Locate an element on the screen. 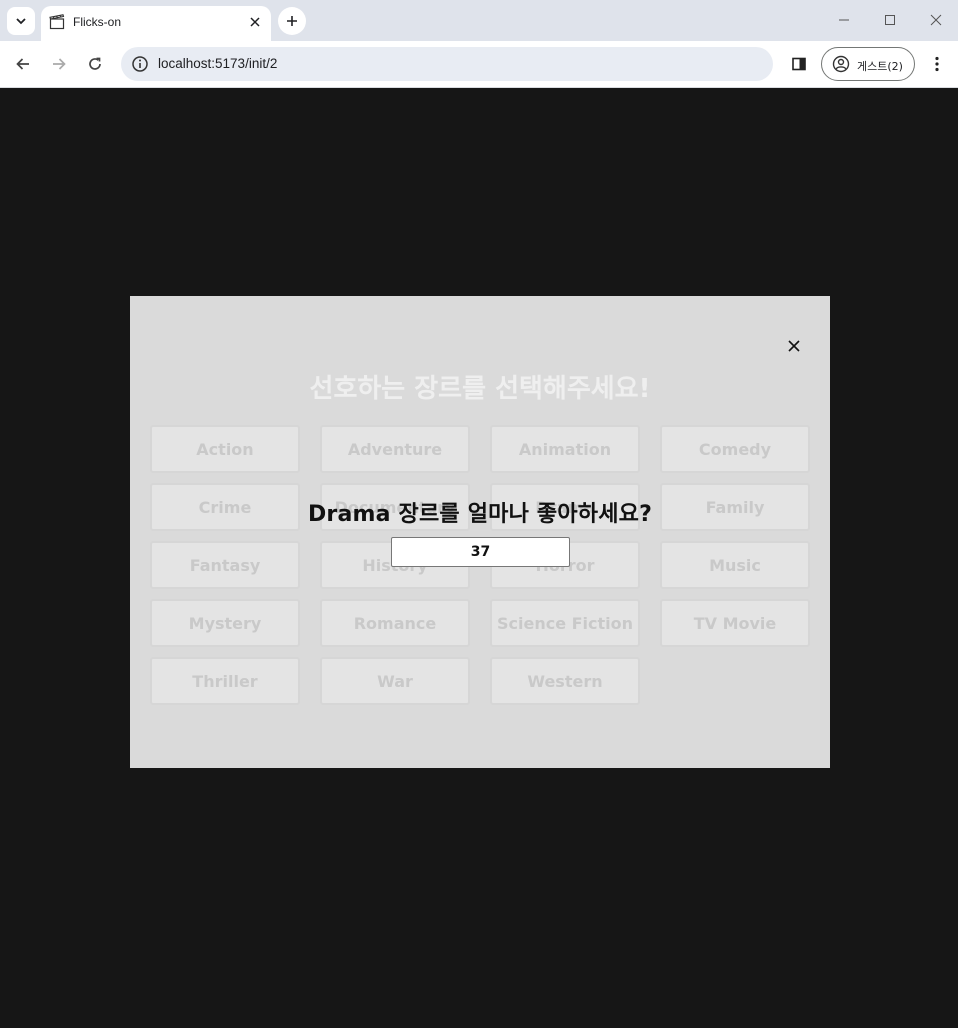 The image size is (958, 1028). modal-title: 선호하는 장르를 선택해주세요! is located at coordinates (480, 389).